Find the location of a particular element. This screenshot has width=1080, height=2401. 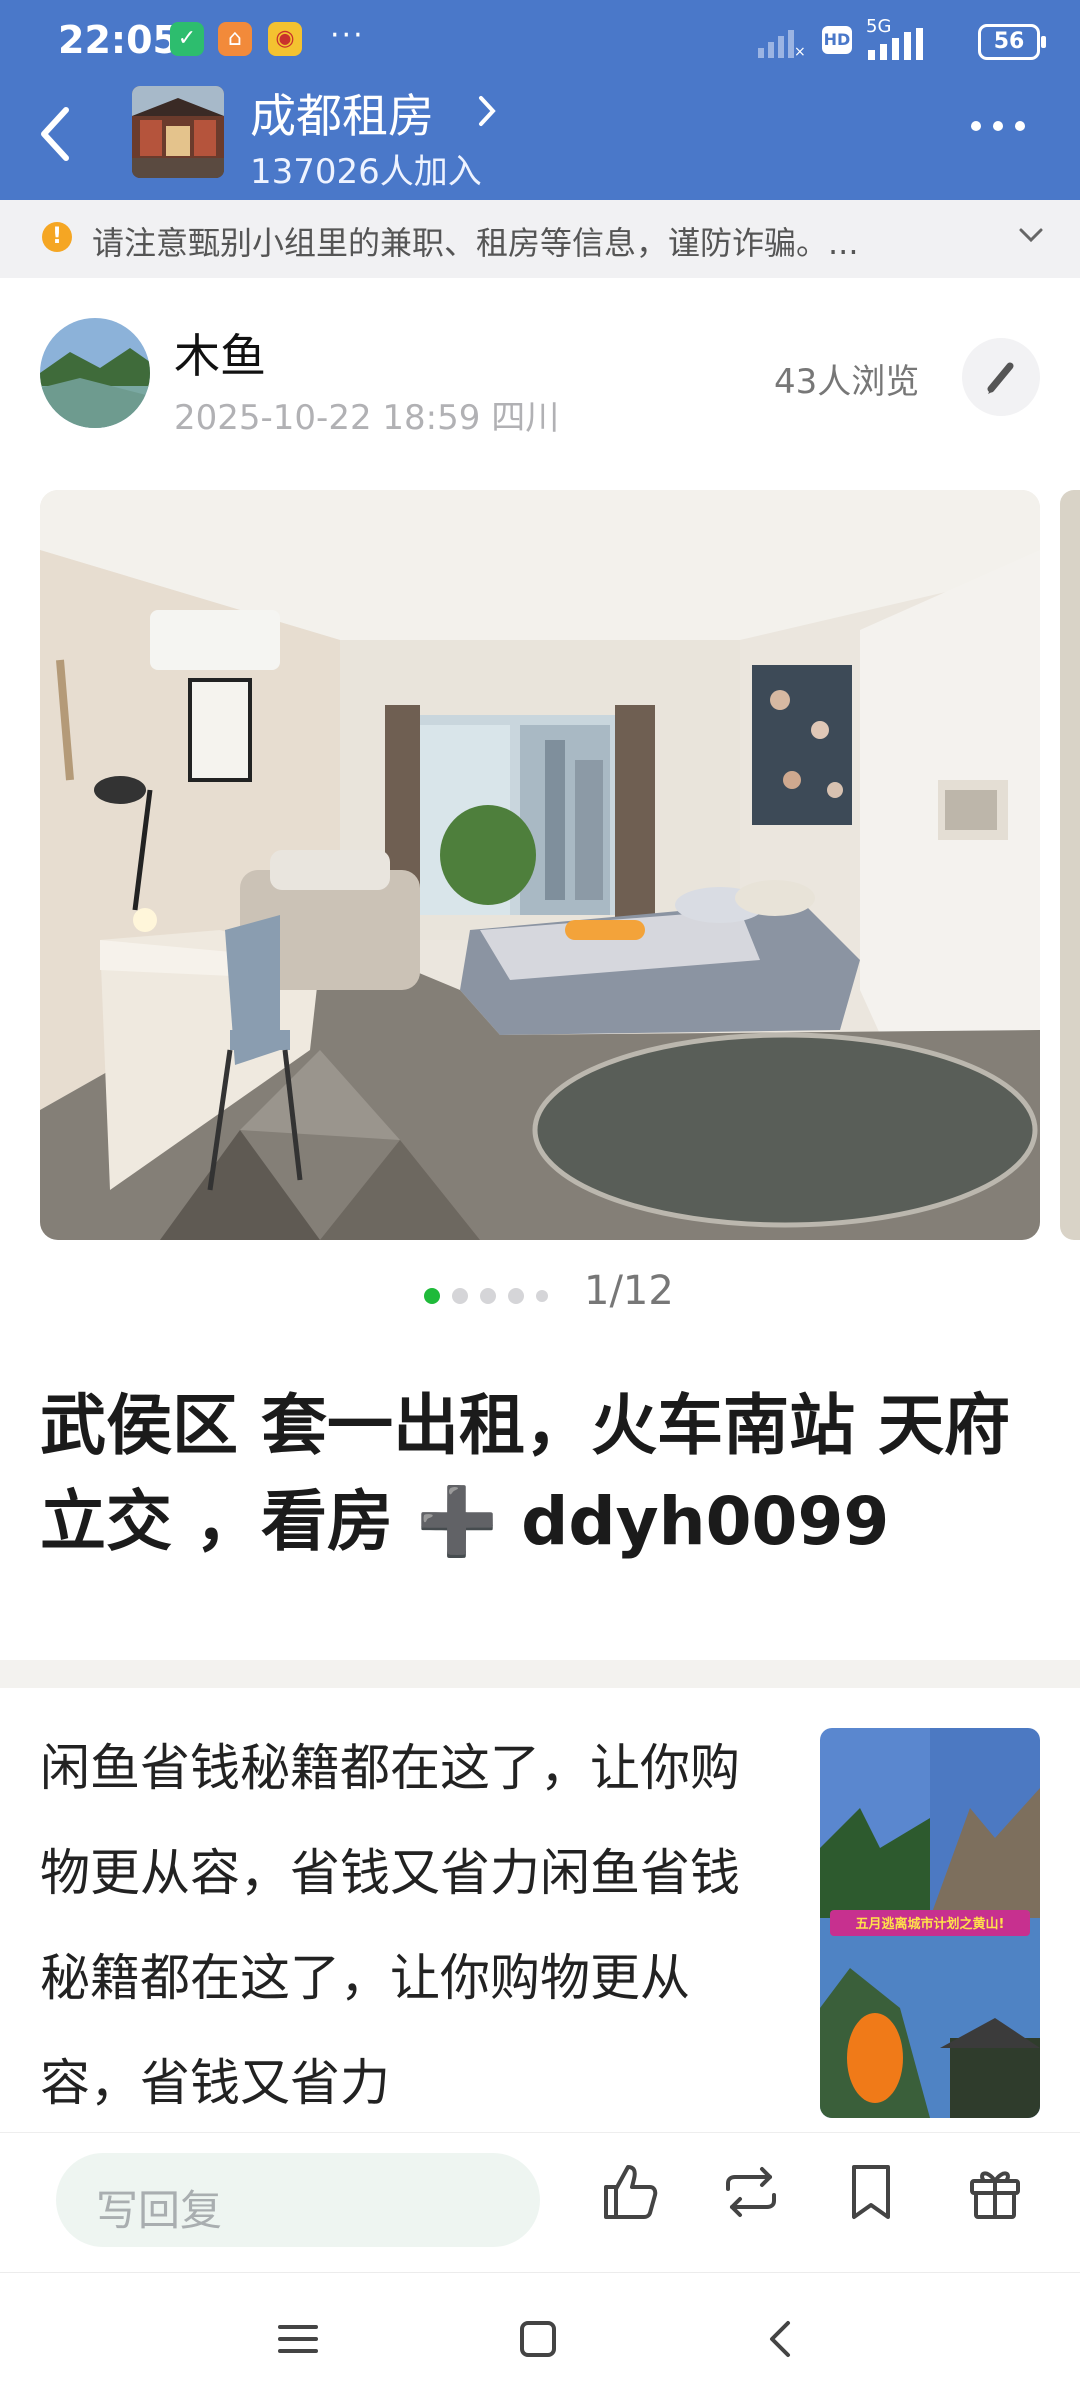

hd-badge: HD is located at coordinates (837, 40).